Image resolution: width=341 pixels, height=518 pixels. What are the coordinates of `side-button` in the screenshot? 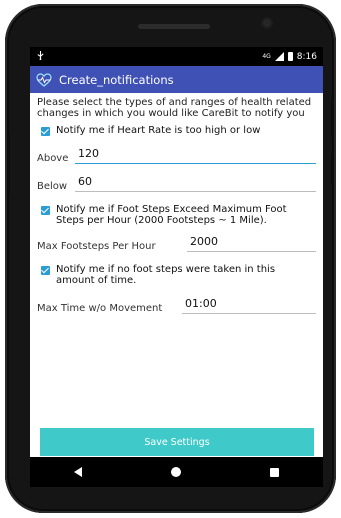 It's located at (8, 164).